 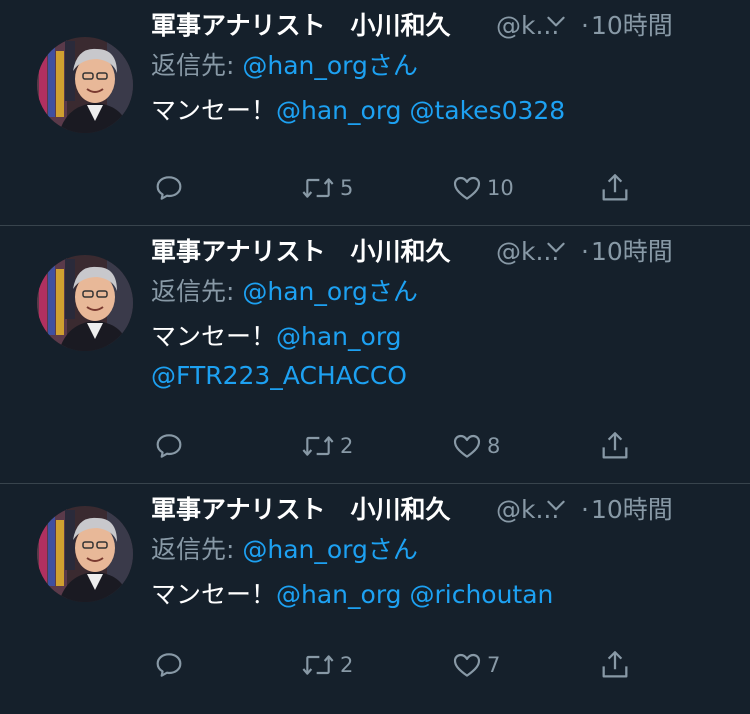 I want to click on tweet-text: マンセー！@han_org @FTR223_ACHACCO, so click(x=421, y=356).